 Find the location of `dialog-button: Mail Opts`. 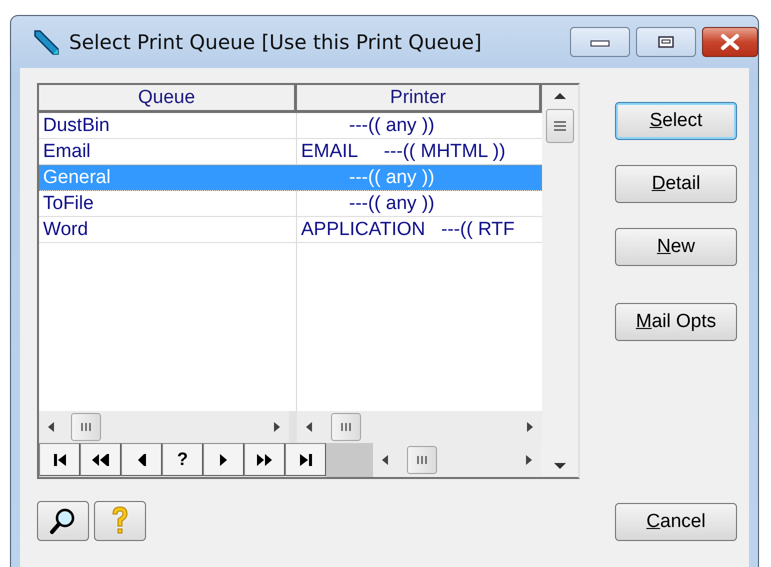

dialog-button: Mail Opts is located at coordinates (676, 322).